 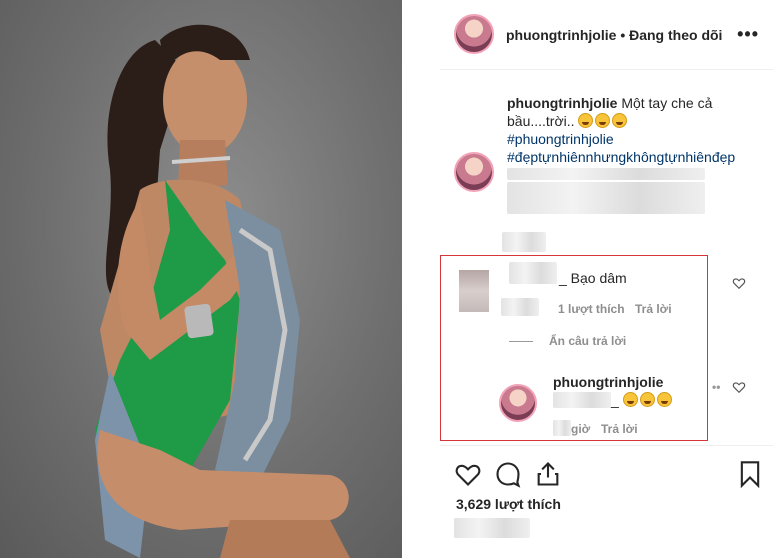 What do you see at coordinates (606, 501) in the screenshot?
I see `post-actions: 3,629 lượt thích` at bounding box center [606, 501].